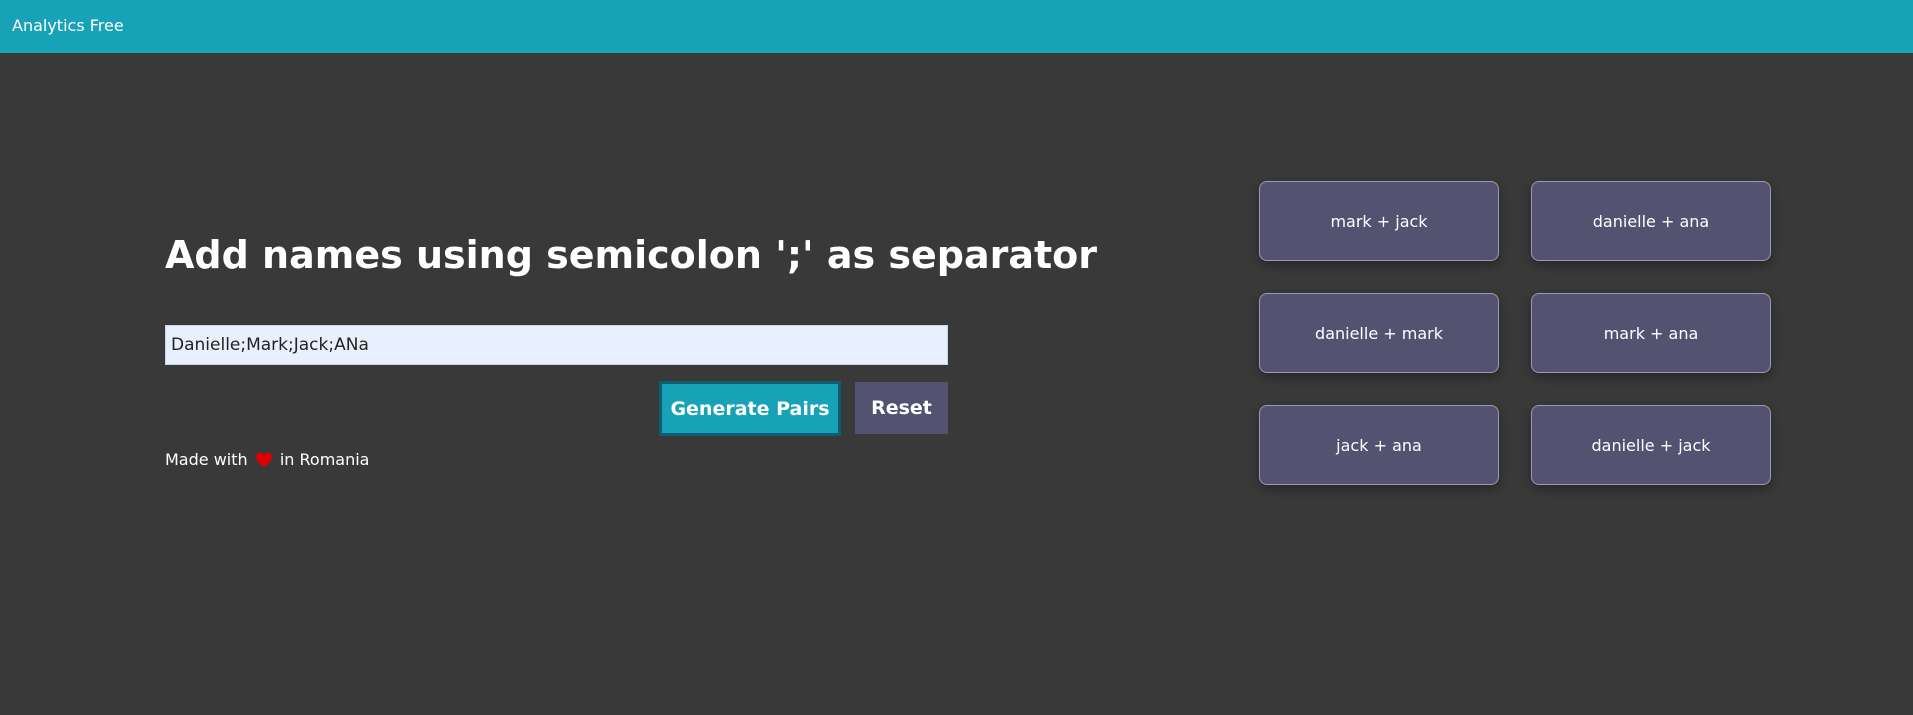 The width and height of the screenshot is (1913, 715). Describe the element at coordinates (68, 26) in the screenshot. I see `brand-name: Analytics Free` at that location.